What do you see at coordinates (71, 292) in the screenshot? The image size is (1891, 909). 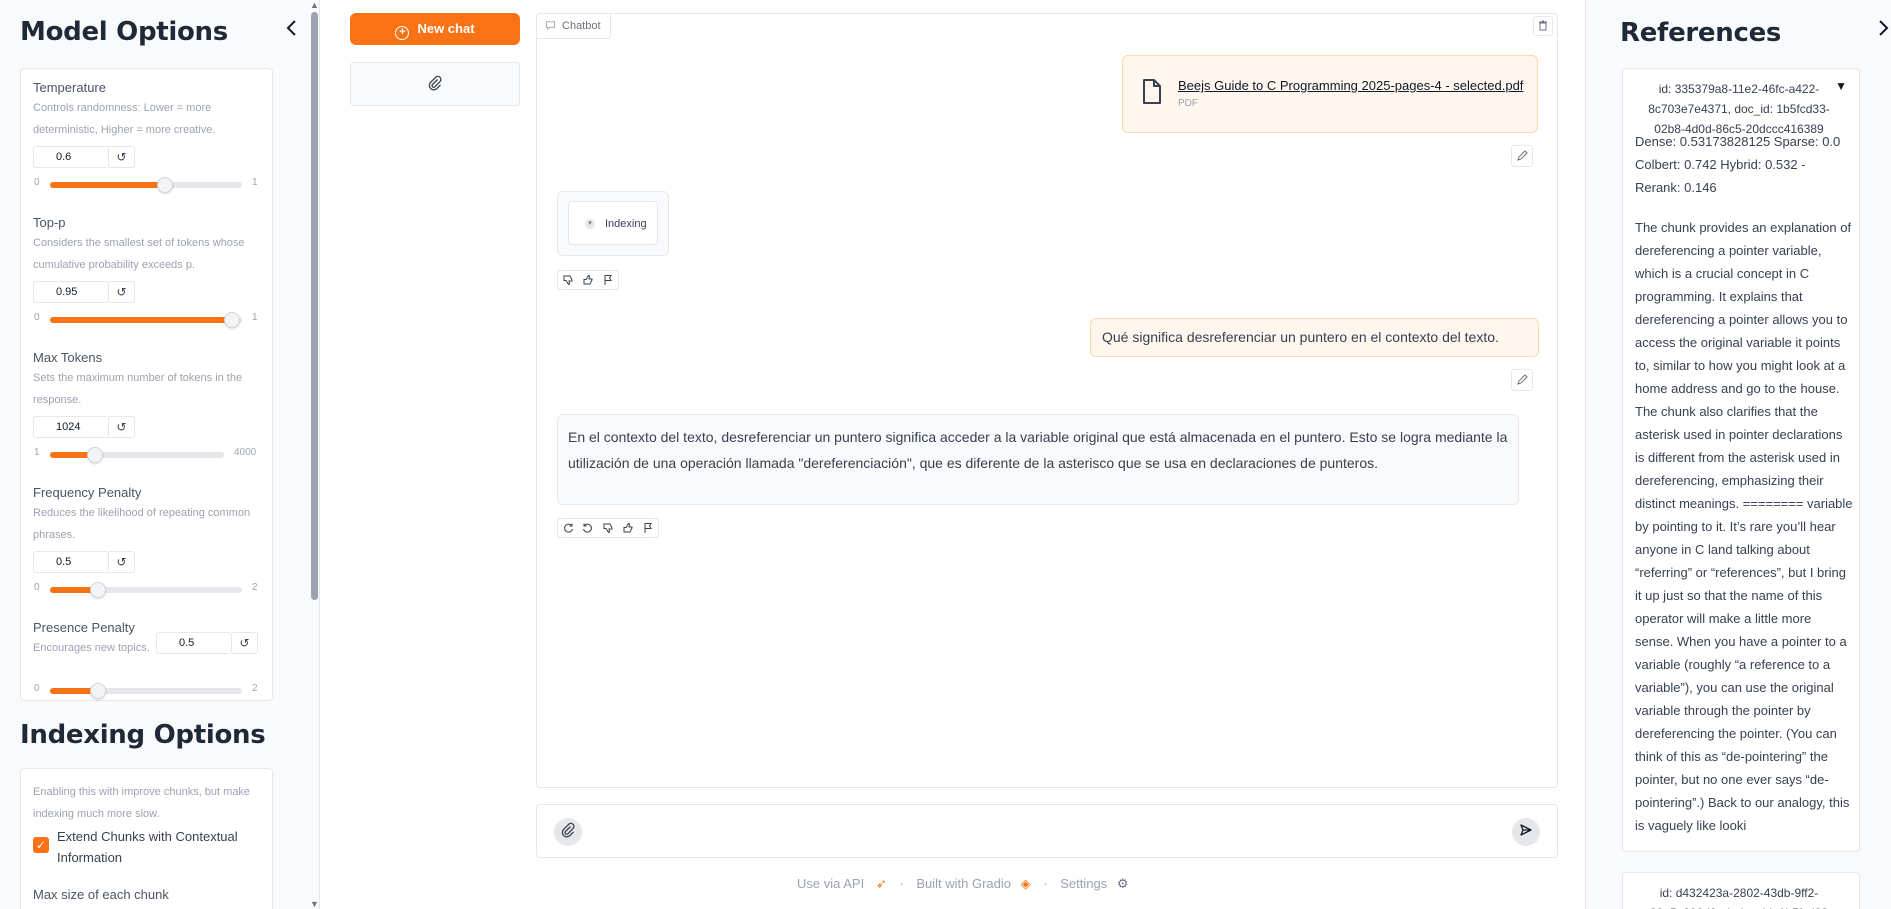 I see `top-p-input: 0.95` at bounding box center [71, 292].